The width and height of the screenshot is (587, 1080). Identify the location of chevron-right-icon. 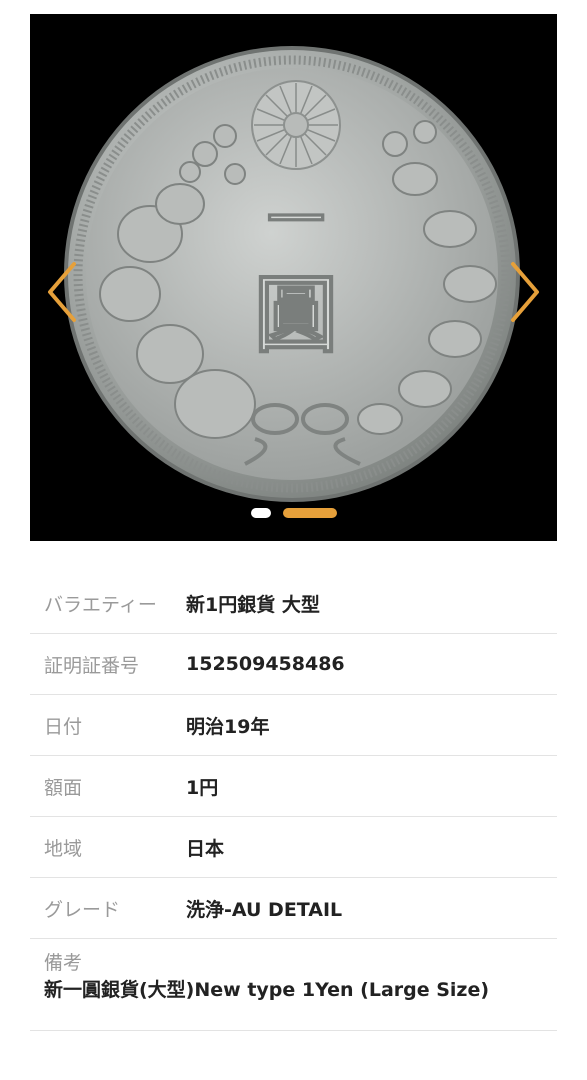
(525, 292).